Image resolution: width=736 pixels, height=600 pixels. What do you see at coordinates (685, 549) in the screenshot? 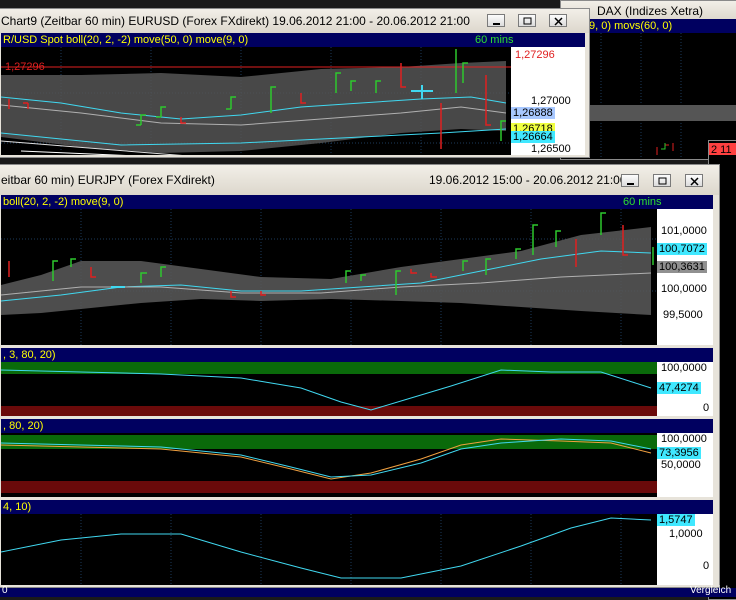
I see `indicator-3-axis: 1,0000 0 1,5747` at bounding box center [685, 549].